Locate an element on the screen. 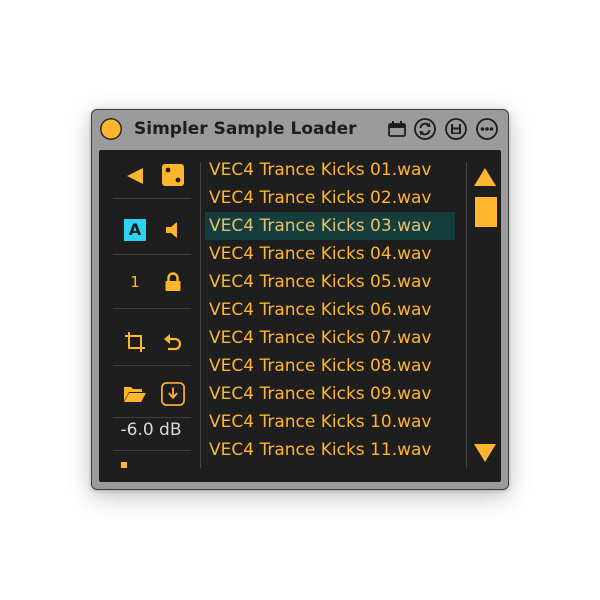 The image size is (600, 600). column-divider is located at coordinates (200, 315).